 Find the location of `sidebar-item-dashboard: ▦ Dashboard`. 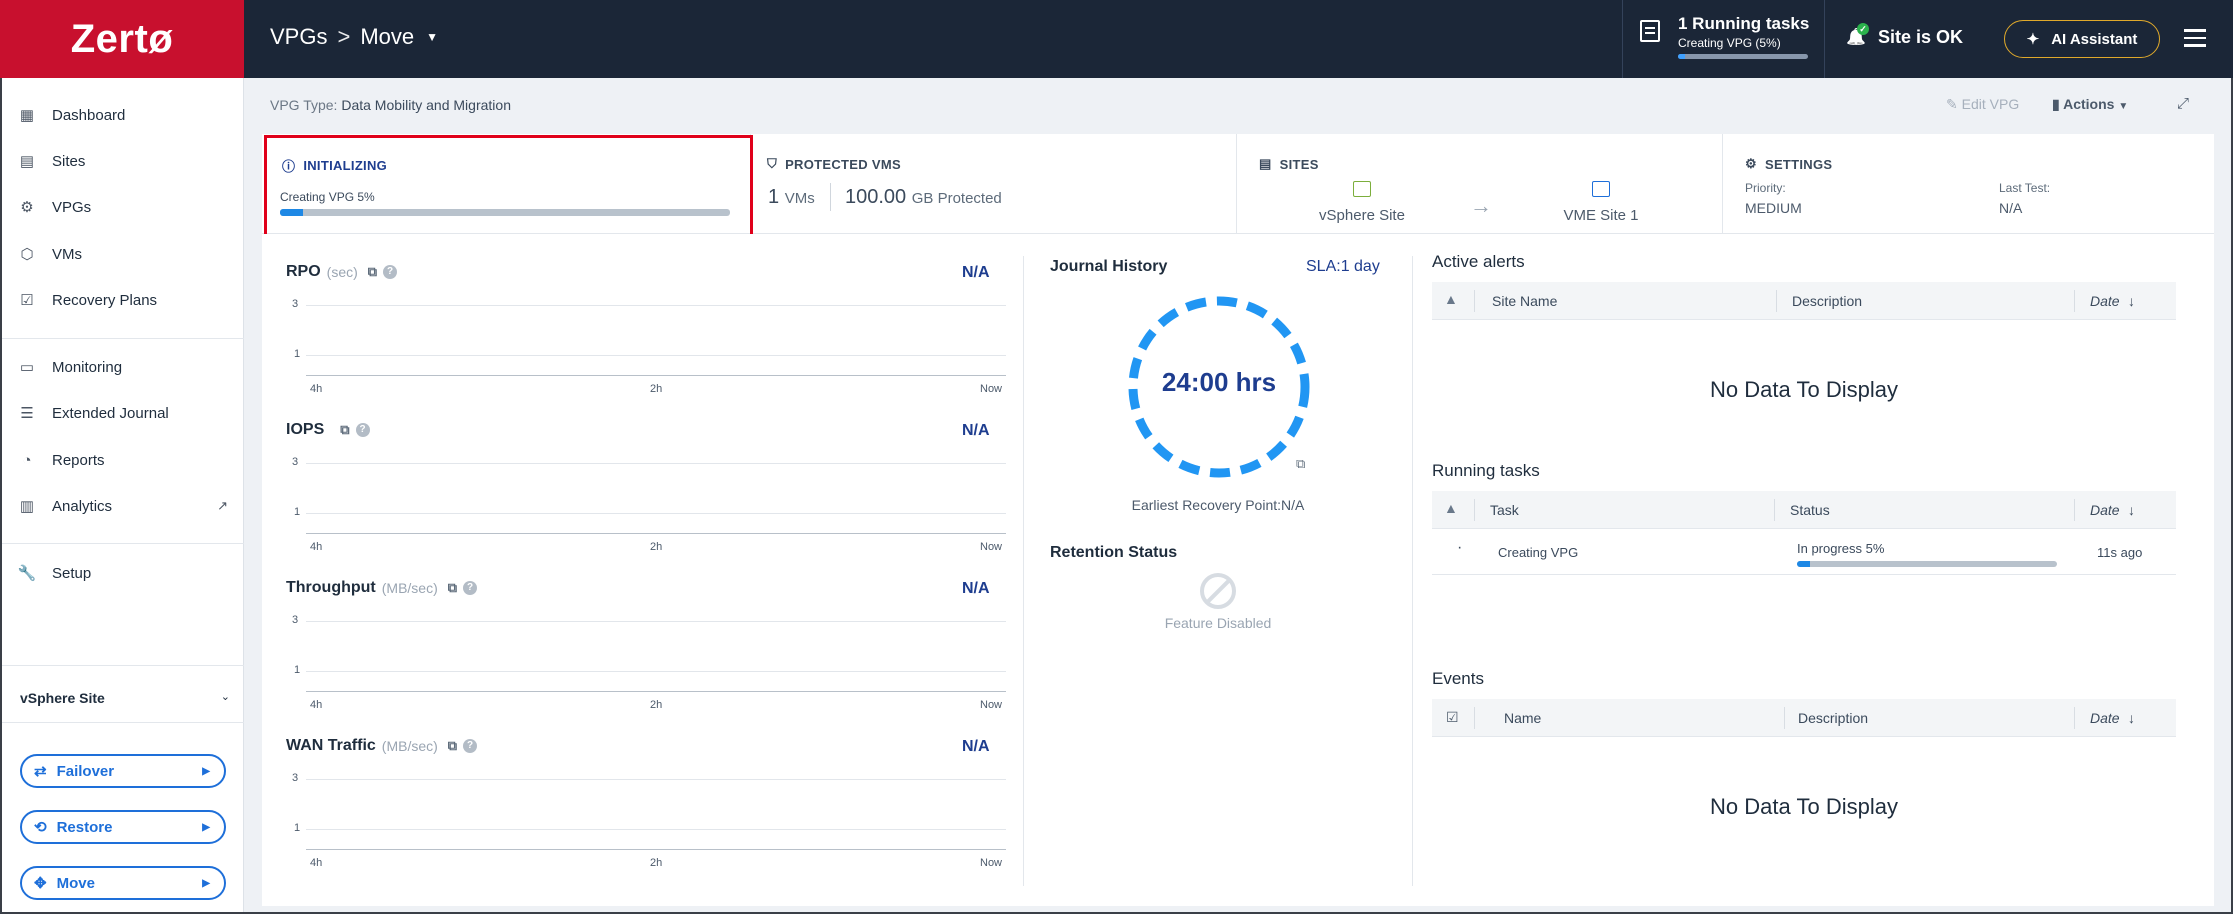

sidebar-item-dashboard: ▦ Dashboard is located at coordinates (72, 115).